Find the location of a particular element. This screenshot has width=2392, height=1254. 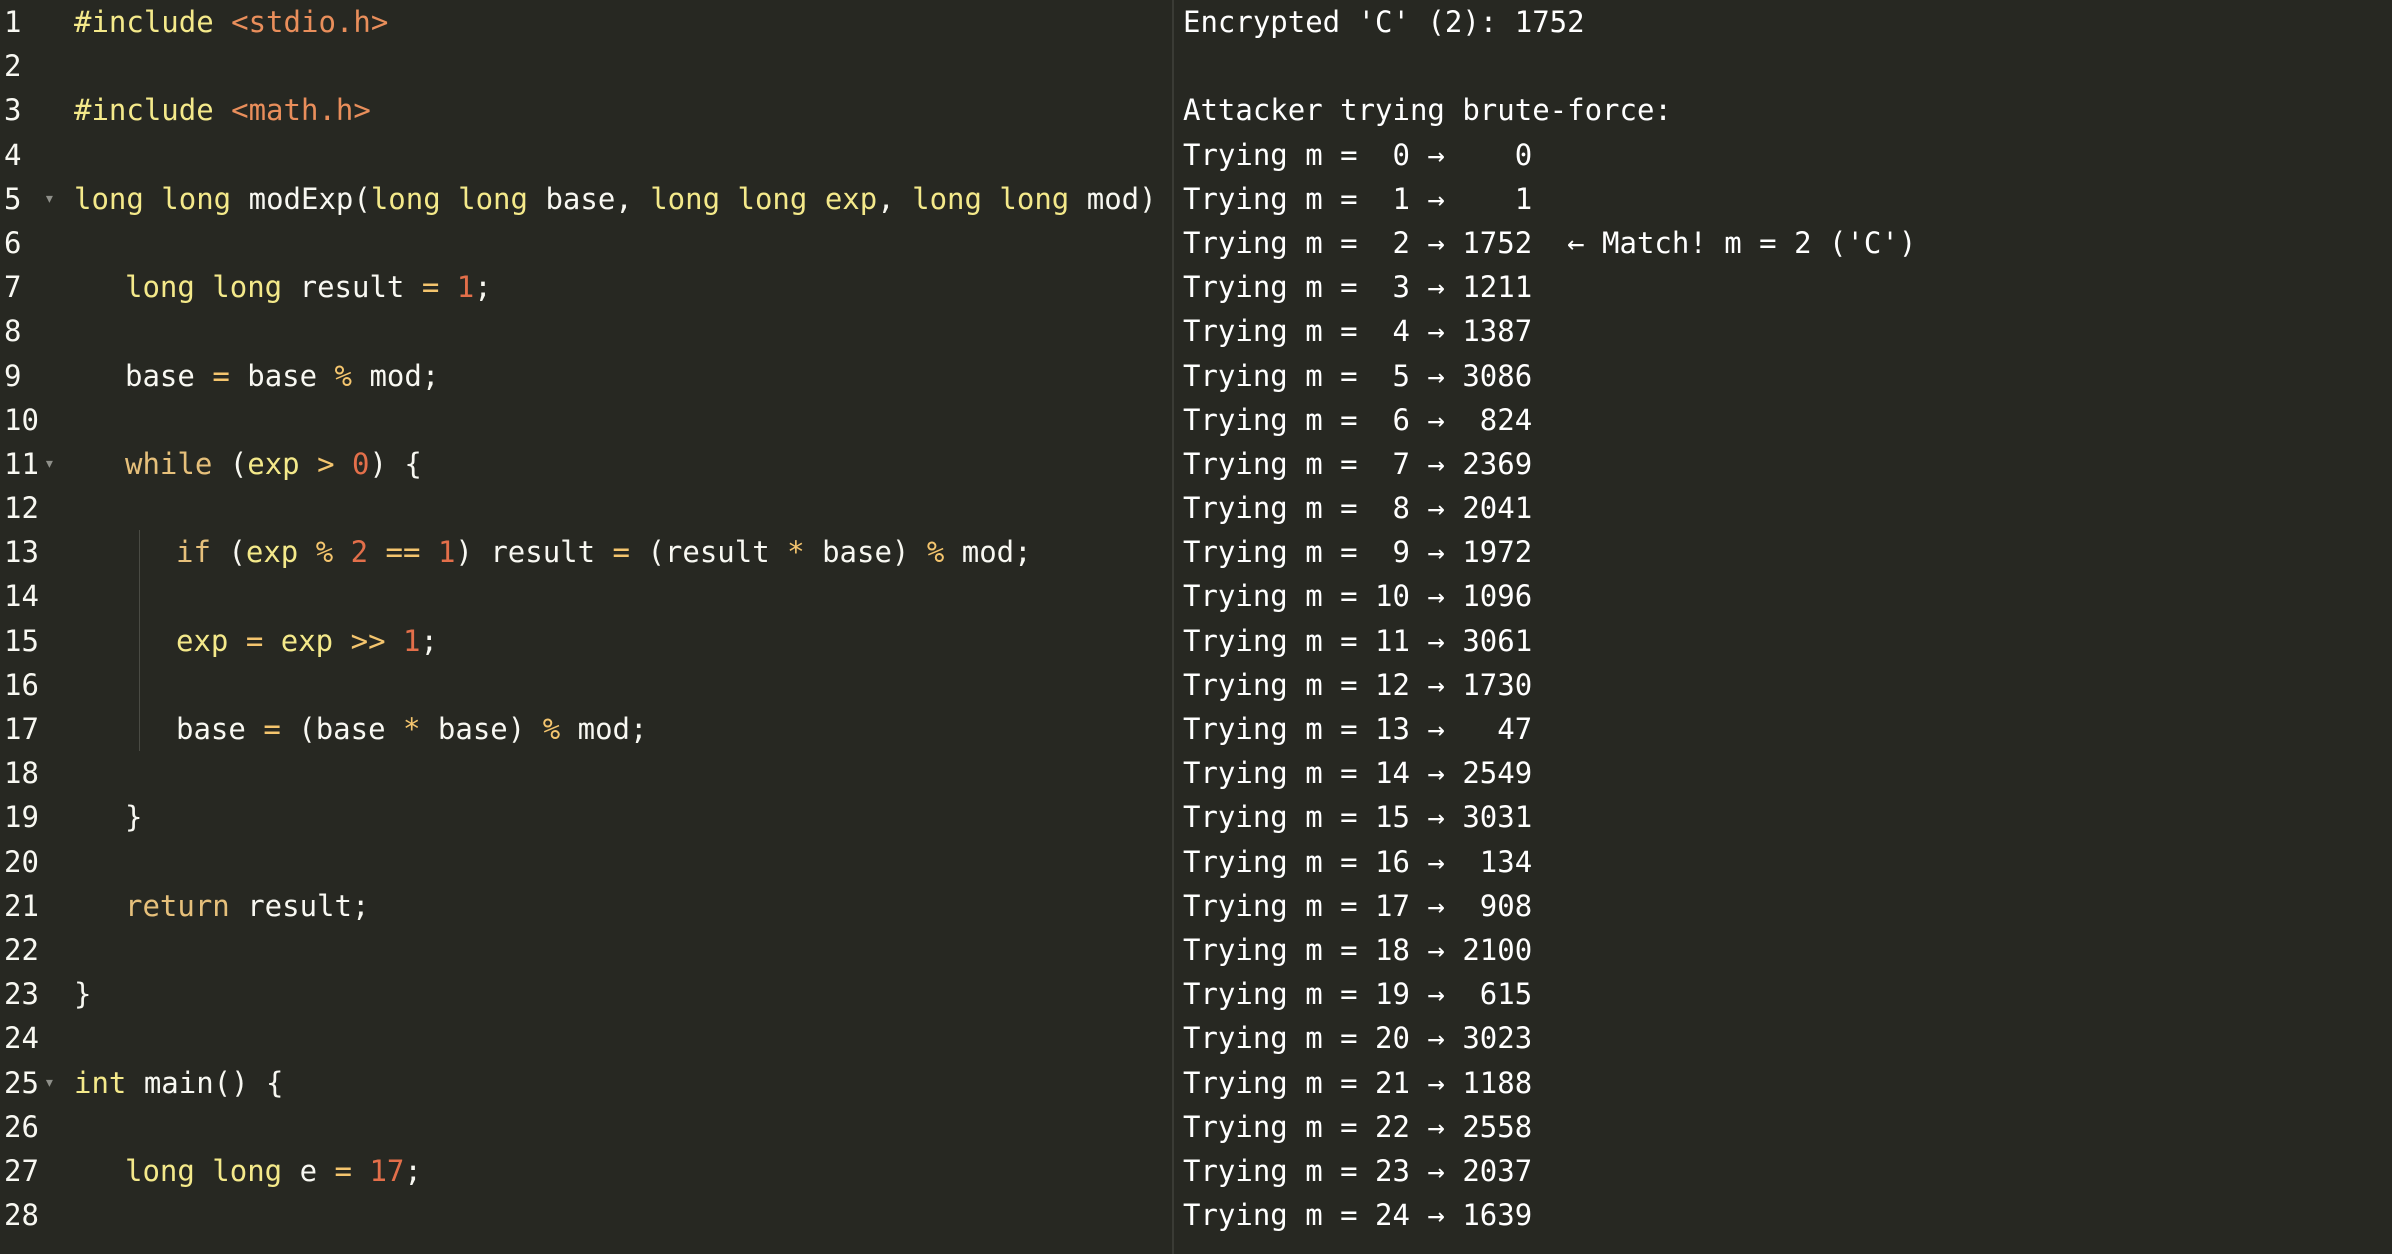

line-number: 11 is located at coordinates (21, 463).